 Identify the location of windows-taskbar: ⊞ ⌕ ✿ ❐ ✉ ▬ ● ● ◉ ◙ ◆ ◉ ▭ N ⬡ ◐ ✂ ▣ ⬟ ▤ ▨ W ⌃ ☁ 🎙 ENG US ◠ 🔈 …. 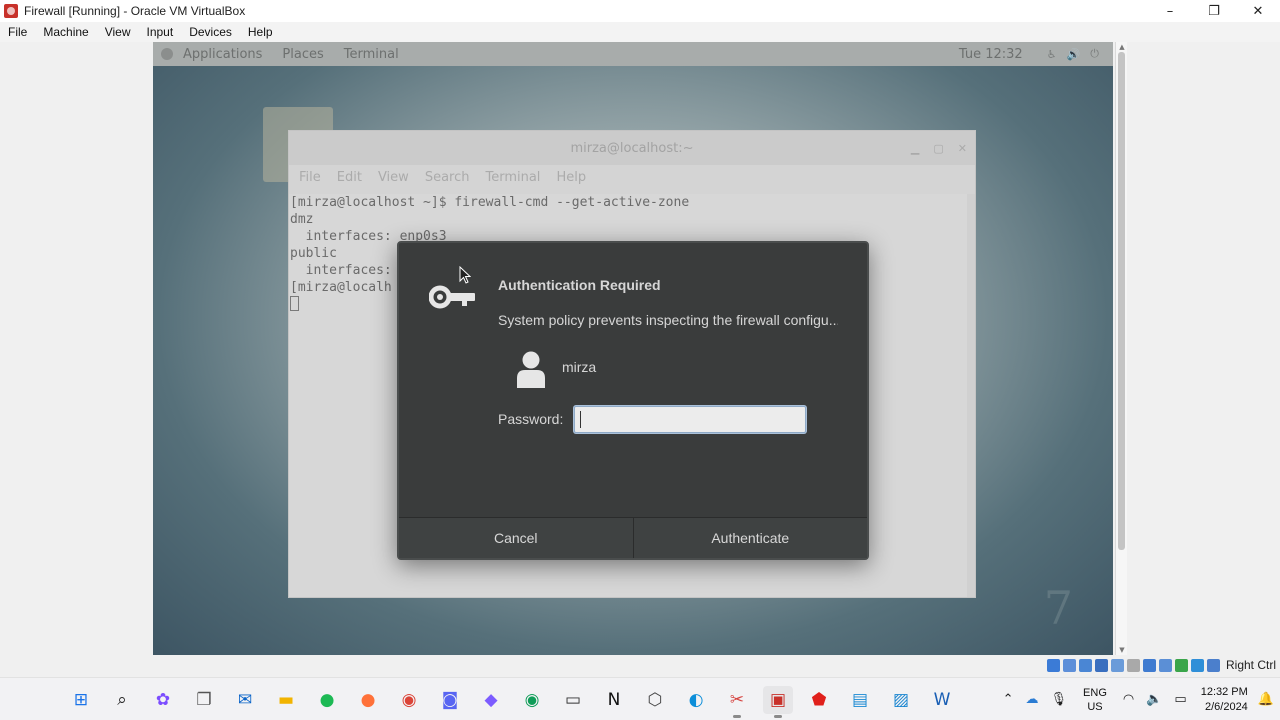
(640, 698).